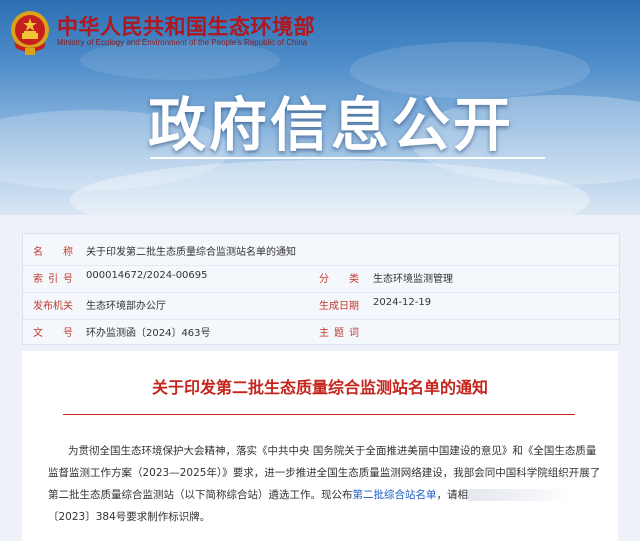 This screenshot has height=541, width=640. Describe the element at coordinates (186, 27) in the screenshot. I see `ministry-name-cn: 中华人民共和国生态环境部` at that location.